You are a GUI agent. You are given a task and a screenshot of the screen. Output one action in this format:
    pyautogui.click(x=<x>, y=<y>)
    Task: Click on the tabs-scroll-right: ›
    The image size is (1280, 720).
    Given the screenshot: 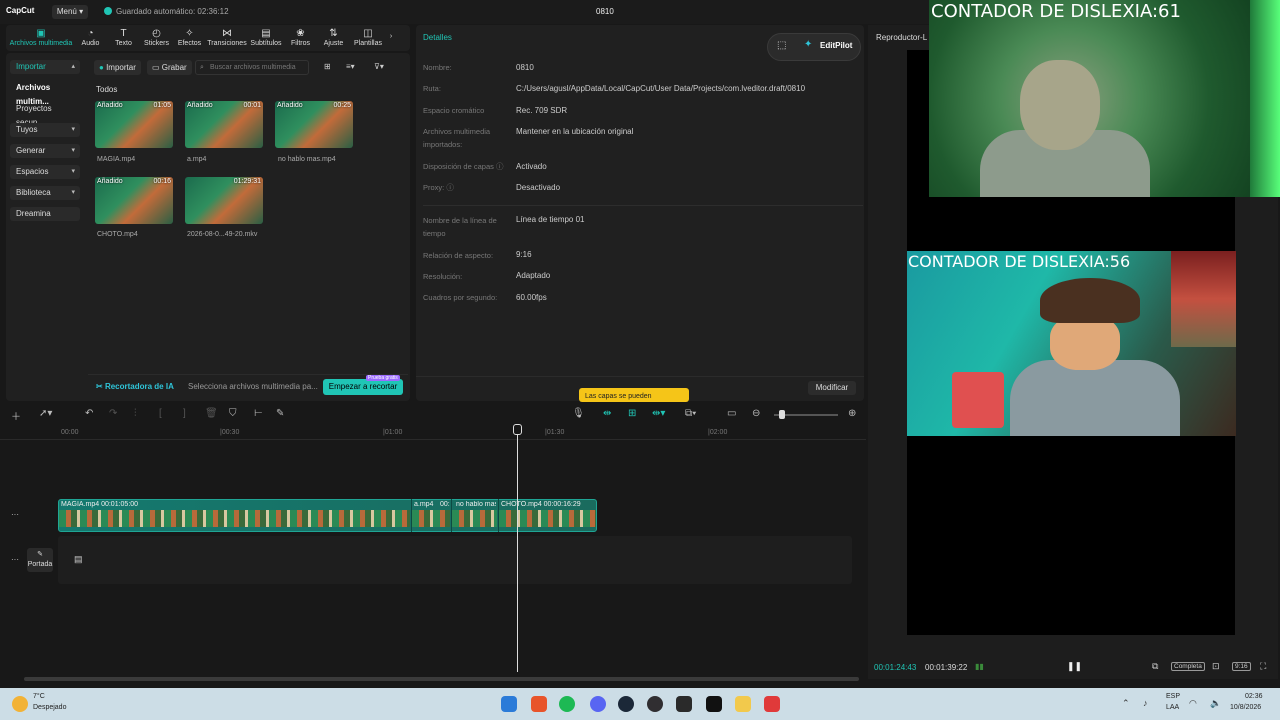 What is the action you would take?
    pyautogui.click(x=391, y=32)
    